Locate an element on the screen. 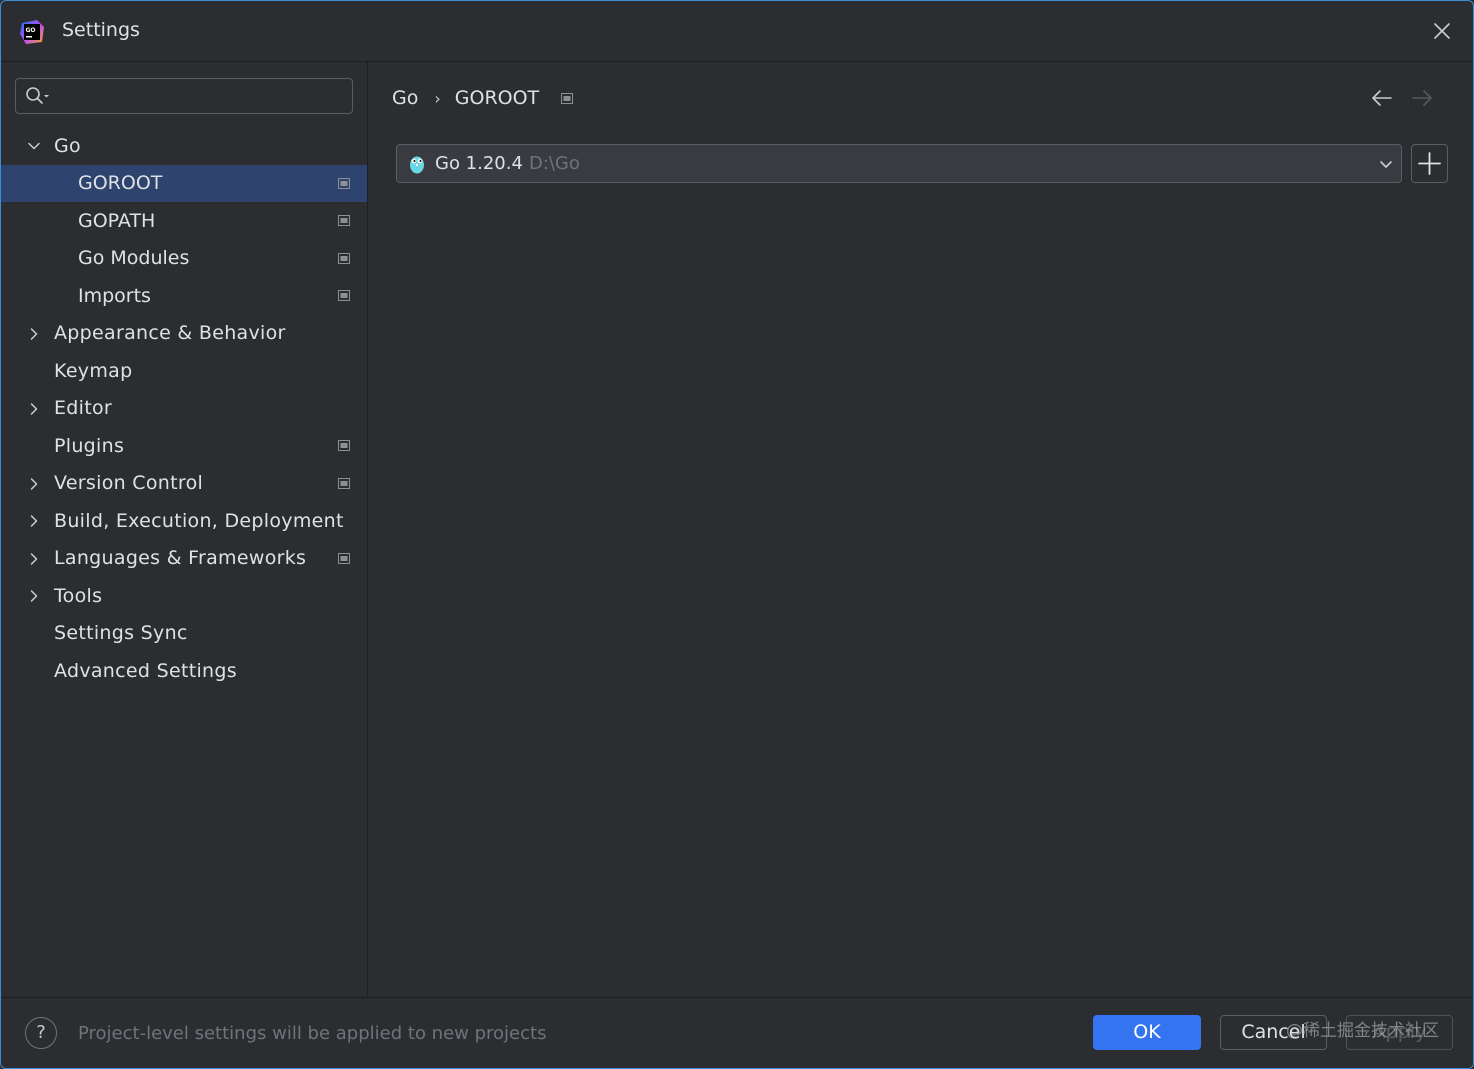 This screenshot has width=1474, height=1069. sidebar-item-goroot: GOROOT is located at coordinates (184, 183).